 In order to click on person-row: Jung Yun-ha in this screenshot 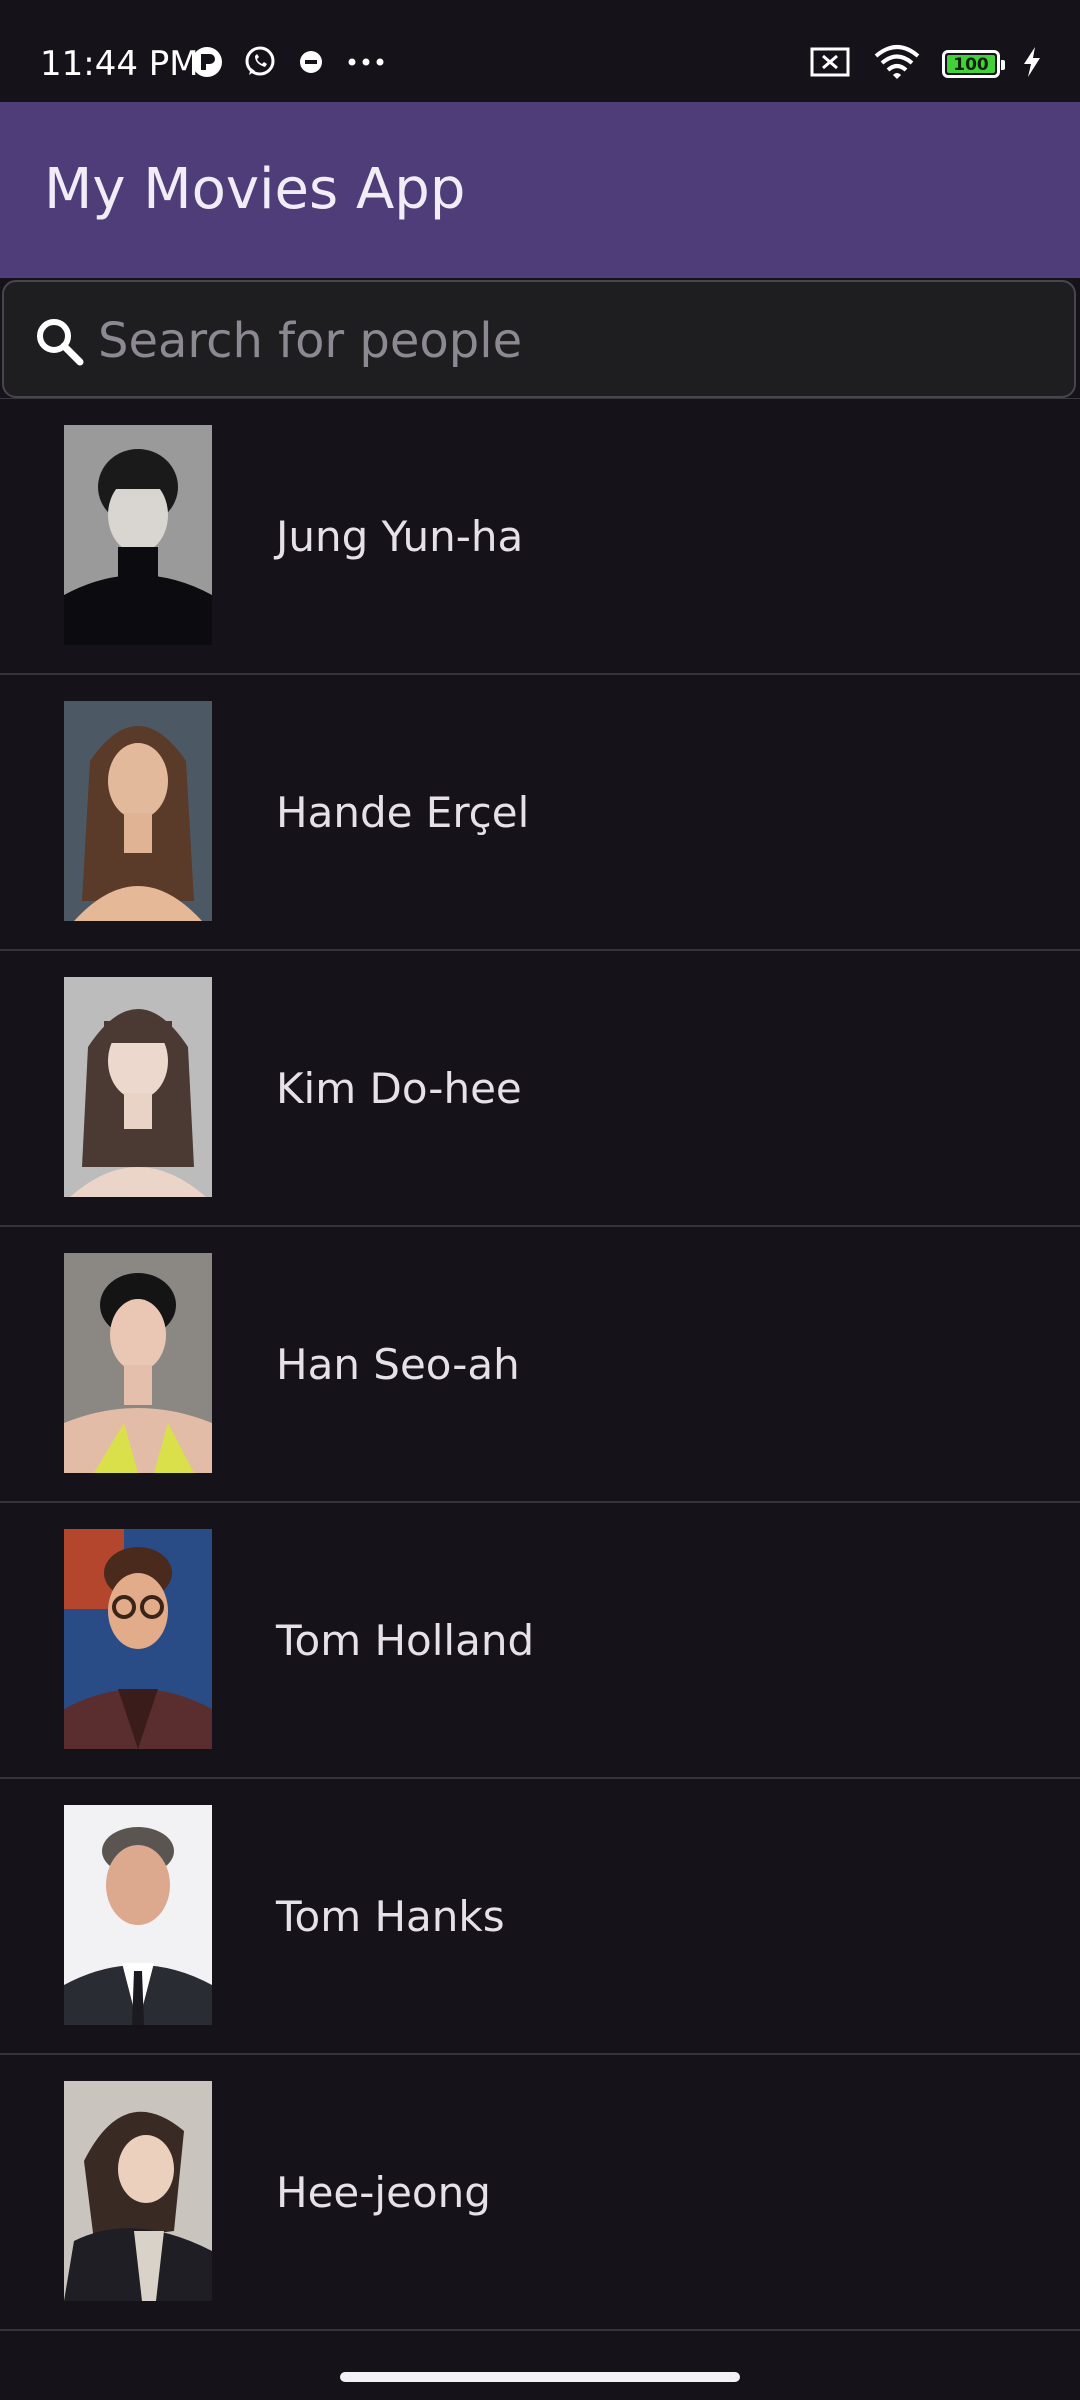, I will do `click(540, 537)`.